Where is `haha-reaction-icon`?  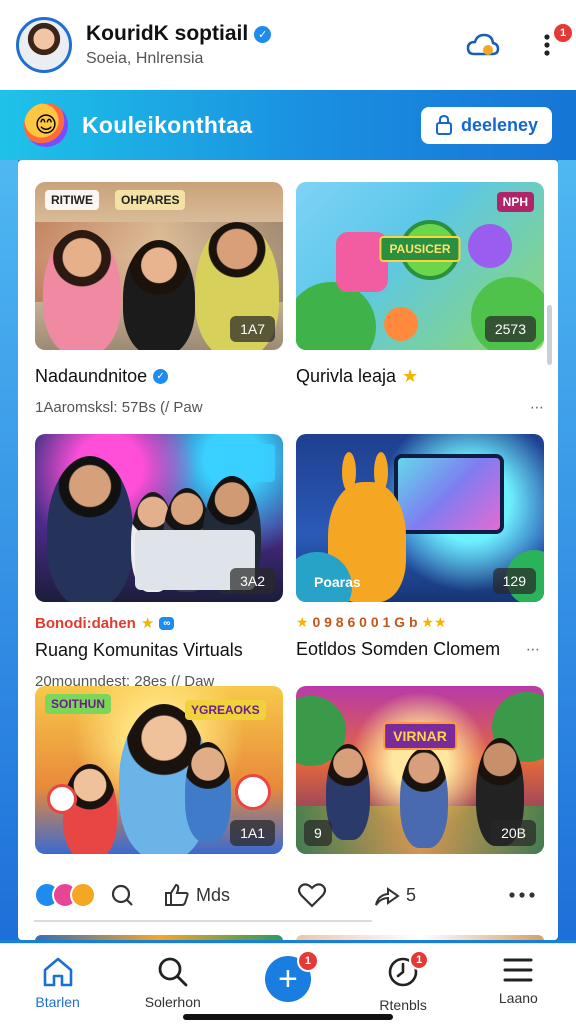 haha-reaction-icon is located at coordinates (83, 895).